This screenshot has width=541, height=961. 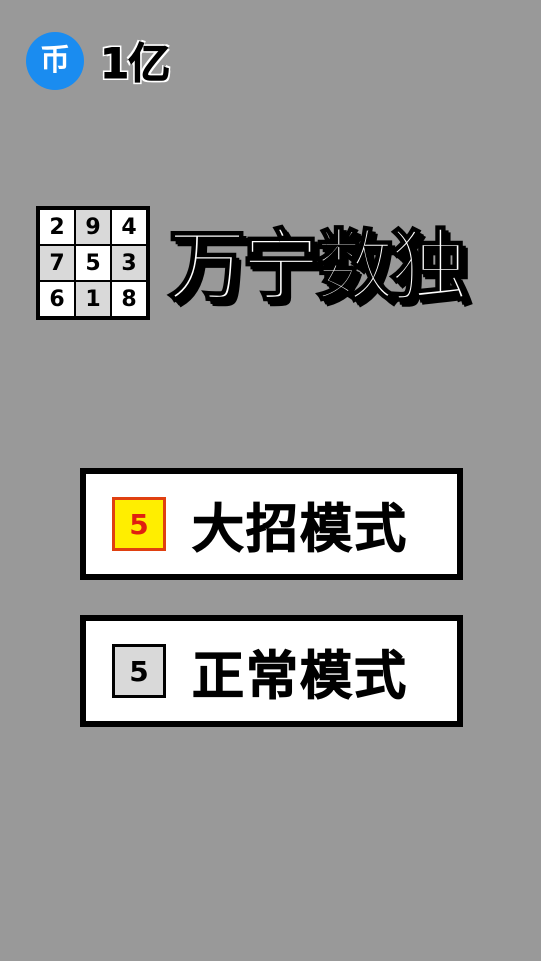 What do you see at coordinates (57, 299) in the screenshot?
I see `grid-cell: 6` at bounding box center [57, 299].